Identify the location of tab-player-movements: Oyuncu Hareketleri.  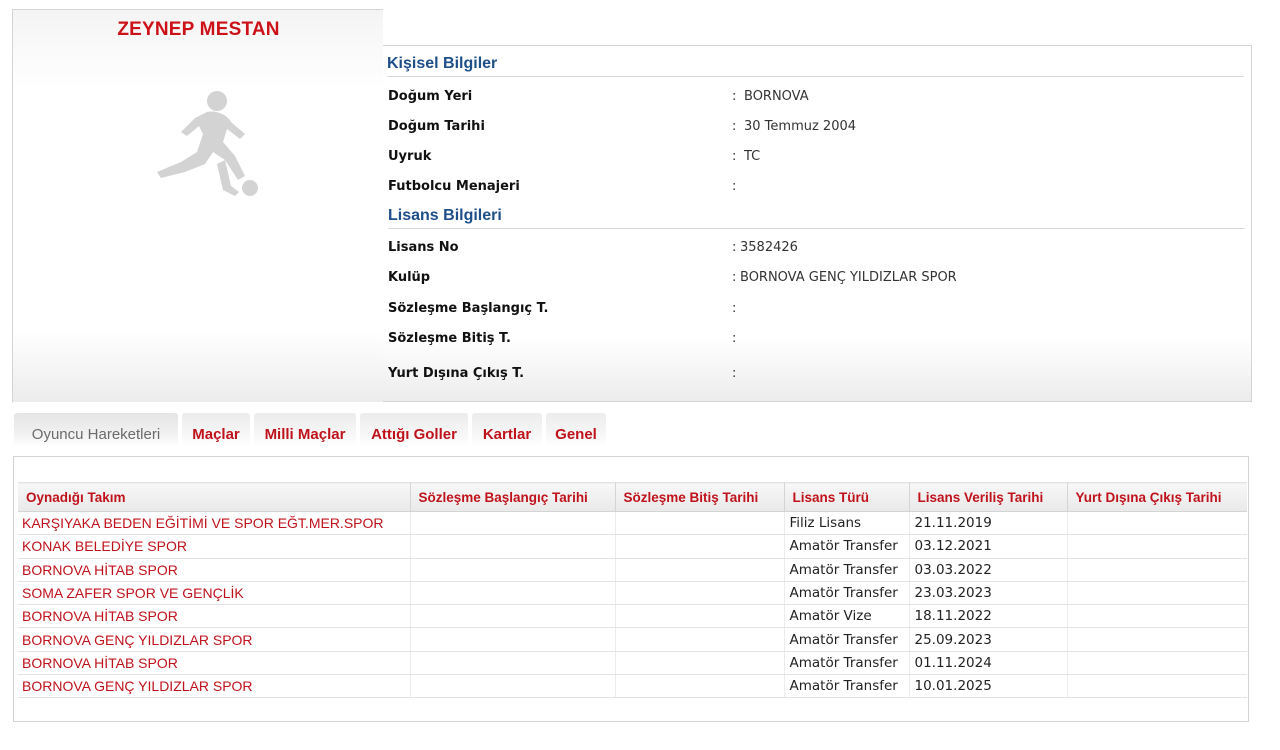
(96, 430).